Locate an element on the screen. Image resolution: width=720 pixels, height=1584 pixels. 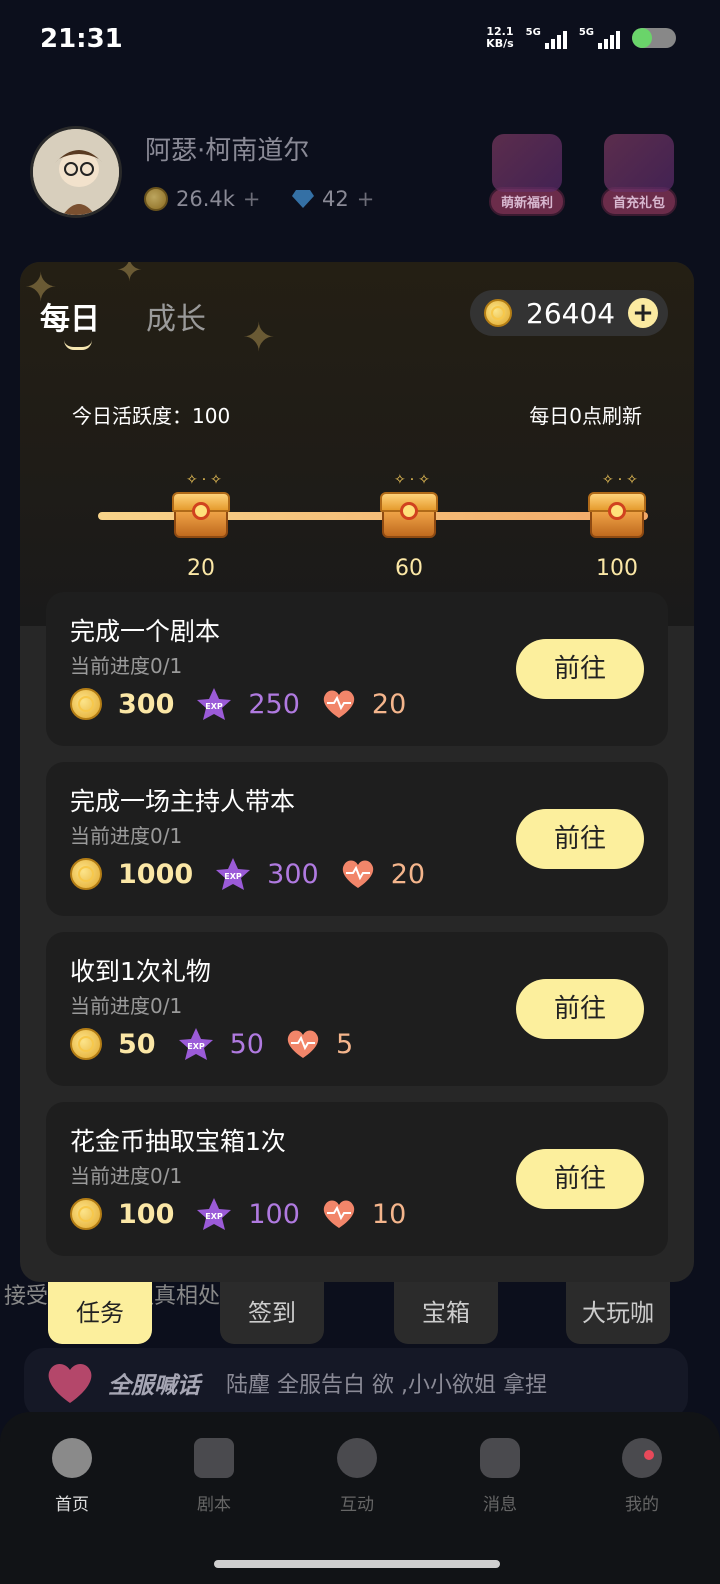
nav-home: 首页 is located at coordinates (72, 1476).